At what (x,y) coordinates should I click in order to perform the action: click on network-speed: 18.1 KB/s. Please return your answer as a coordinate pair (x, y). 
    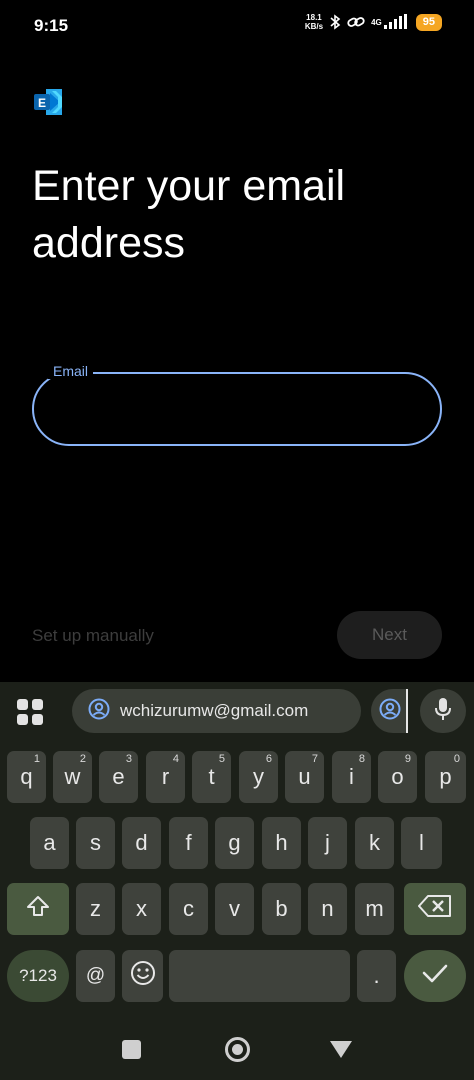
    Looking at the image, I should click on (314, 22).